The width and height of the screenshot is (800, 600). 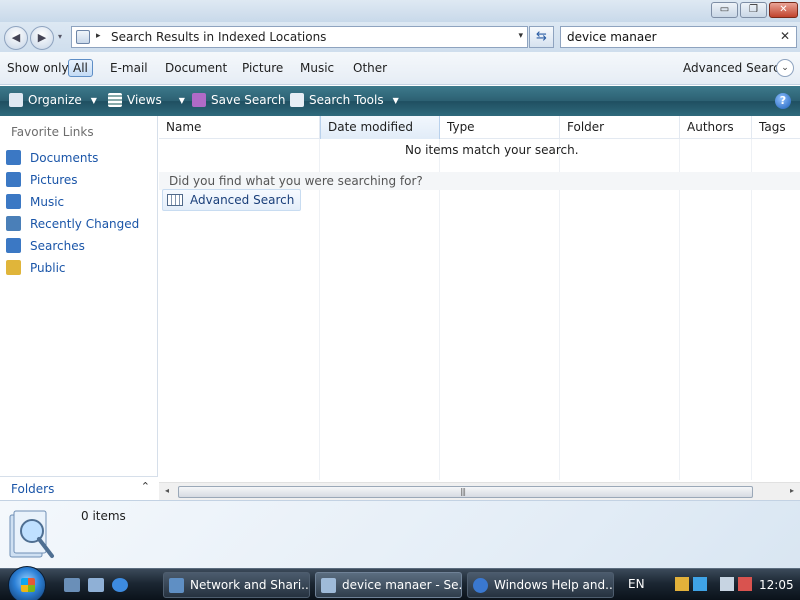 I want to click on search-box: ✕, so click(x=678, y=37).